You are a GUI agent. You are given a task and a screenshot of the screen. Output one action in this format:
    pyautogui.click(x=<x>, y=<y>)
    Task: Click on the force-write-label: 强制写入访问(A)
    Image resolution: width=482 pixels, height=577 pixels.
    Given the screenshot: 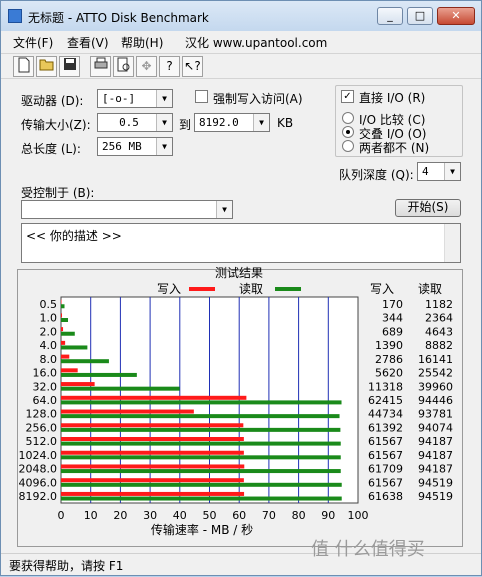 What is the action you would take?
    pyautogui.click(x=258, y=99)
    